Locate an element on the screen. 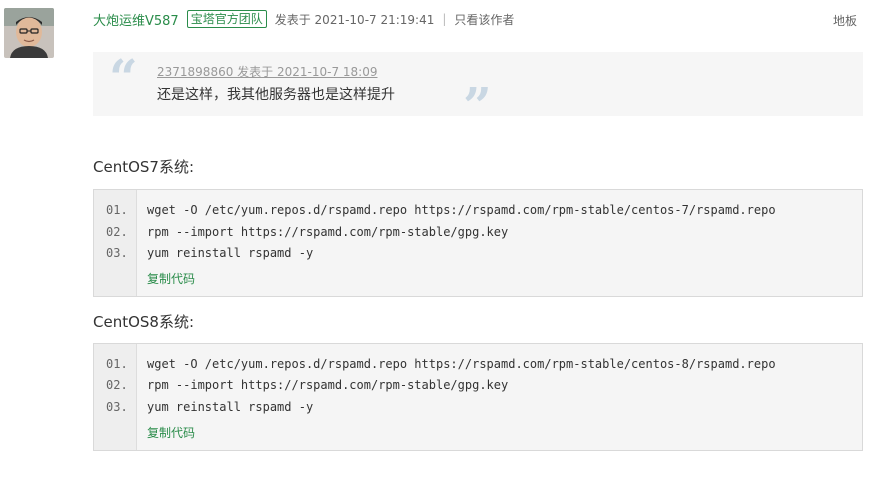 The height and width of the screenshot is (482, 877). quote-text: 还是这样，我其他服务器也是这样提升 is located at coordinates (276, 95).